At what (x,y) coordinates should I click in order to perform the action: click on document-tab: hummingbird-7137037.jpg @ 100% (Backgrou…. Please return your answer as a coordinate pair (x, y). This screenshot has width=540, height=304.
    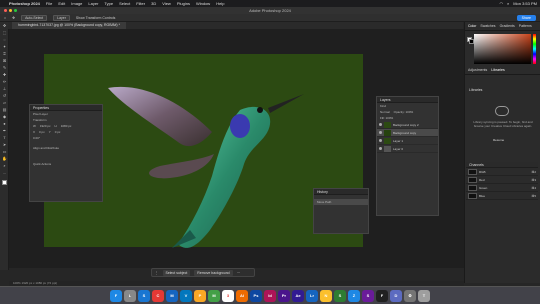
    Looking at the image, I should click on (69, 25).